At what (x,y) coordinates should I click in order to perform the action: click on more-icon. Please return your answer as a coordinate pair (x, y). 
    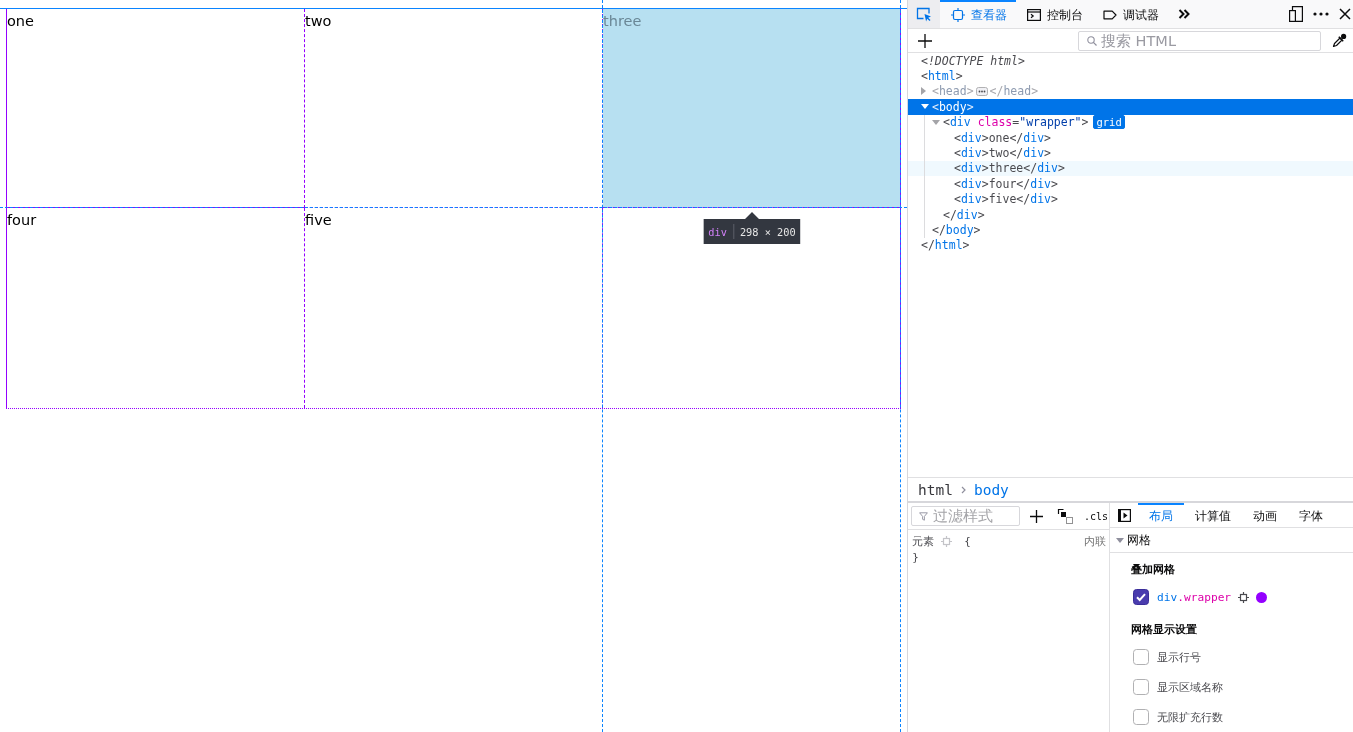
    Looking at the image, I should click on (1321, 14).